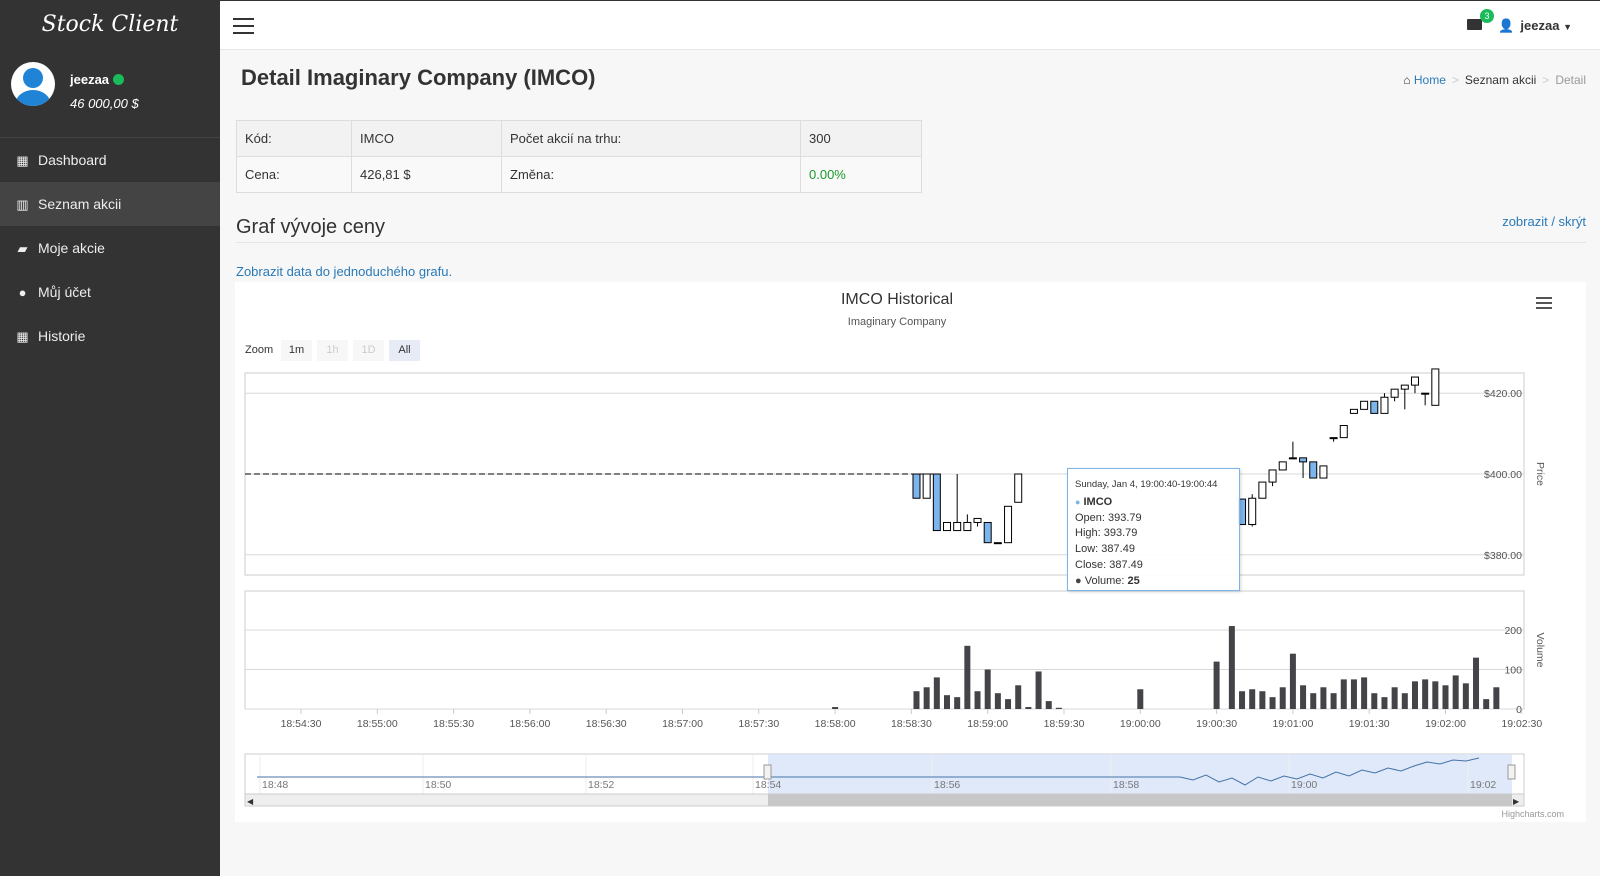 Image resolution: width=1600 pixels, height=876 pixels. I want to click on table-row: Cena: 426,81 $ Změna: 0.00%, so click(579, 174).